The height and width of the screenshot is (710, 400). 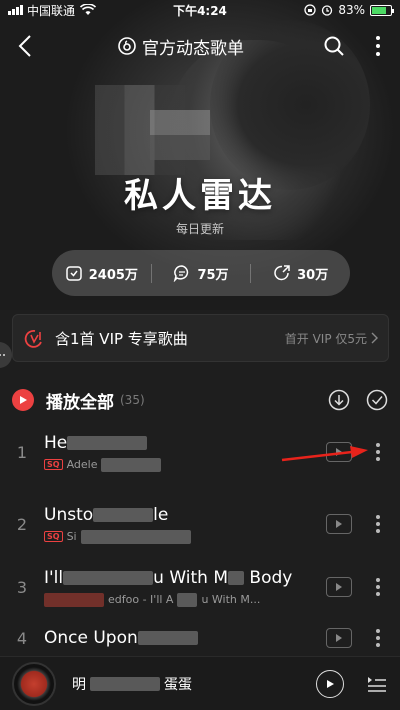 I want to click on carrier-label: 中国联通, so click(x=51, y=10).